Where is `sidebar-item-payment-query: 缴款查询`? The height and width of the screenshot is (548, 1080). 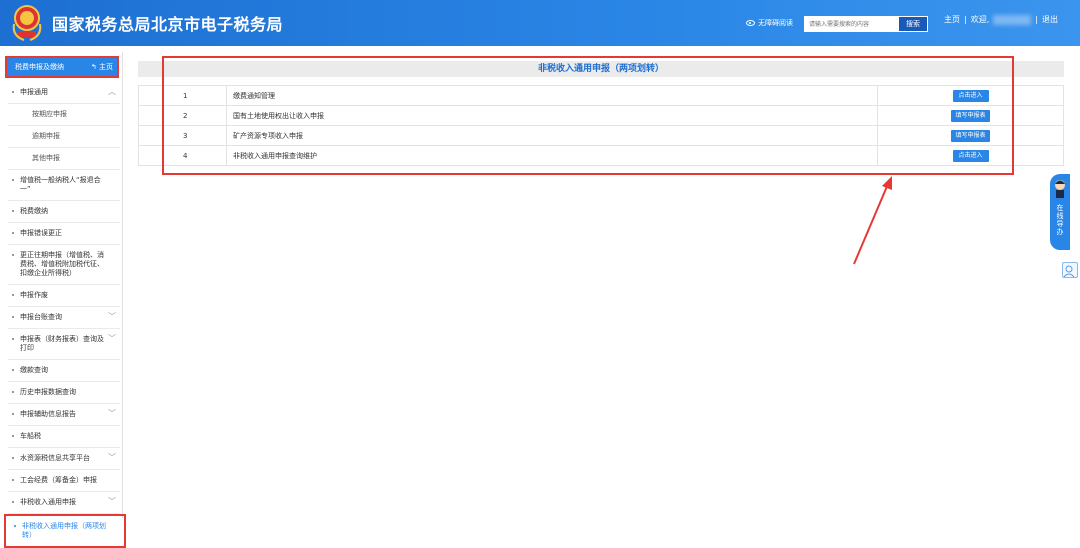 sidebar-item-payment-query: 缴款查询 is located at coordinates (64, 371).